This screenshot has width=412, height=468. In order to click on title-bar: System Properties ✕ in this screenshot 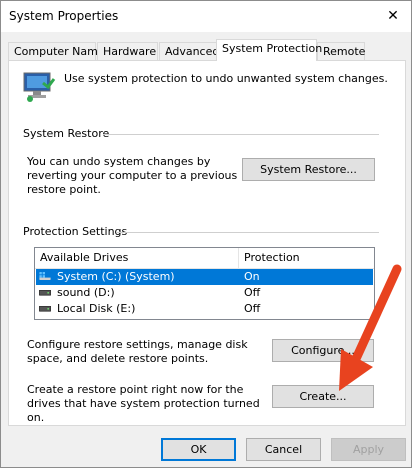, I will do `click(206, 16)`.